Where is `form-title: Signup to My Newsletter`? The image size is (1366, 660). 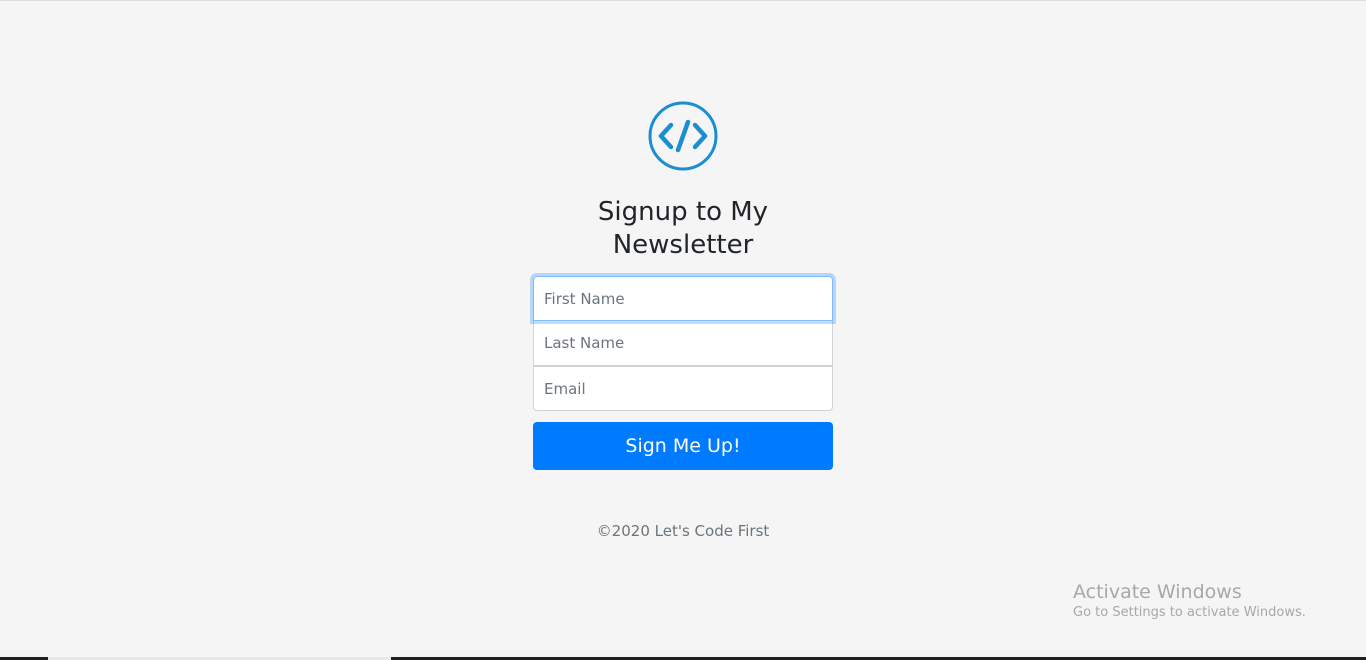
form-title: Signup to My Newsletter is located at coordinates (683, 228).